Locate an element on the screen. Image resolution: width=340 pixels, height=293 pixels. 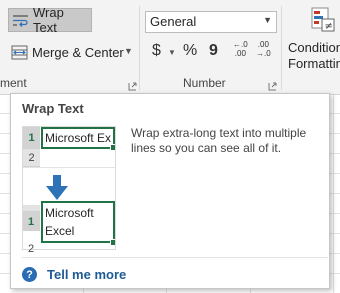
grid-line is located at coordinates (333, 194).